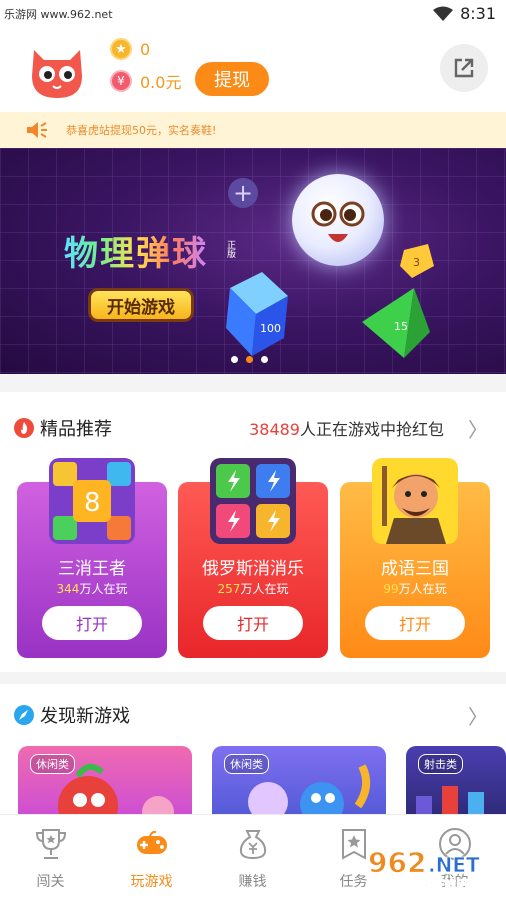 The image size is (506, 900). Describe the element at coordinates (151, 882) in the screenshot. I see `tab-label: 玩游戏` at that location.